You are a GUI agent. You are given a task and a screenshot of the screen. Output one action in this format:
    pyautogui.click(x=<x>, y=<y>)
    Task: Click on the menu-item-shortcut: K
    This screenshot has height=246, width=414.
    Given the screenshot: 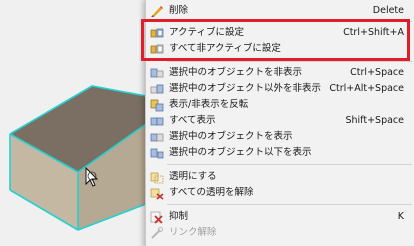 What is the action you would take?
    pyautogui.click(x=400, y=216)
    